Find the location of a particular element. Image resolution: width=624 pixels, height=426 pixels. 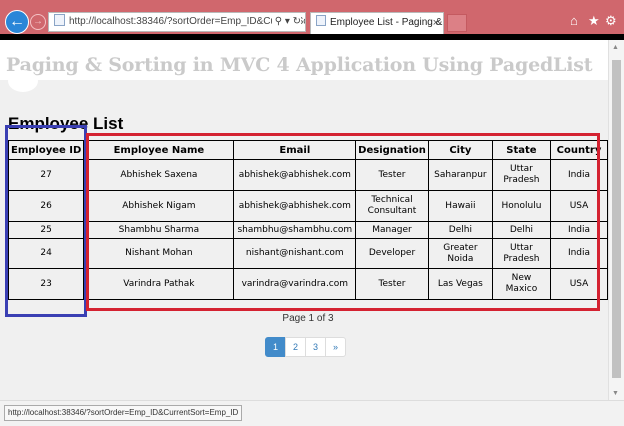

cell-employee-id: 25 is located at coordinates (46, 230).